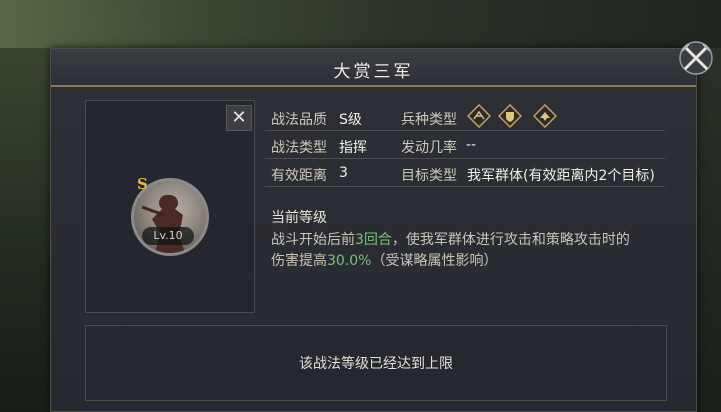 This screenshot has height=412, width=721. I want to click on target-type-value: 我军群体(有效距离内2个目标), so click(561, 176).